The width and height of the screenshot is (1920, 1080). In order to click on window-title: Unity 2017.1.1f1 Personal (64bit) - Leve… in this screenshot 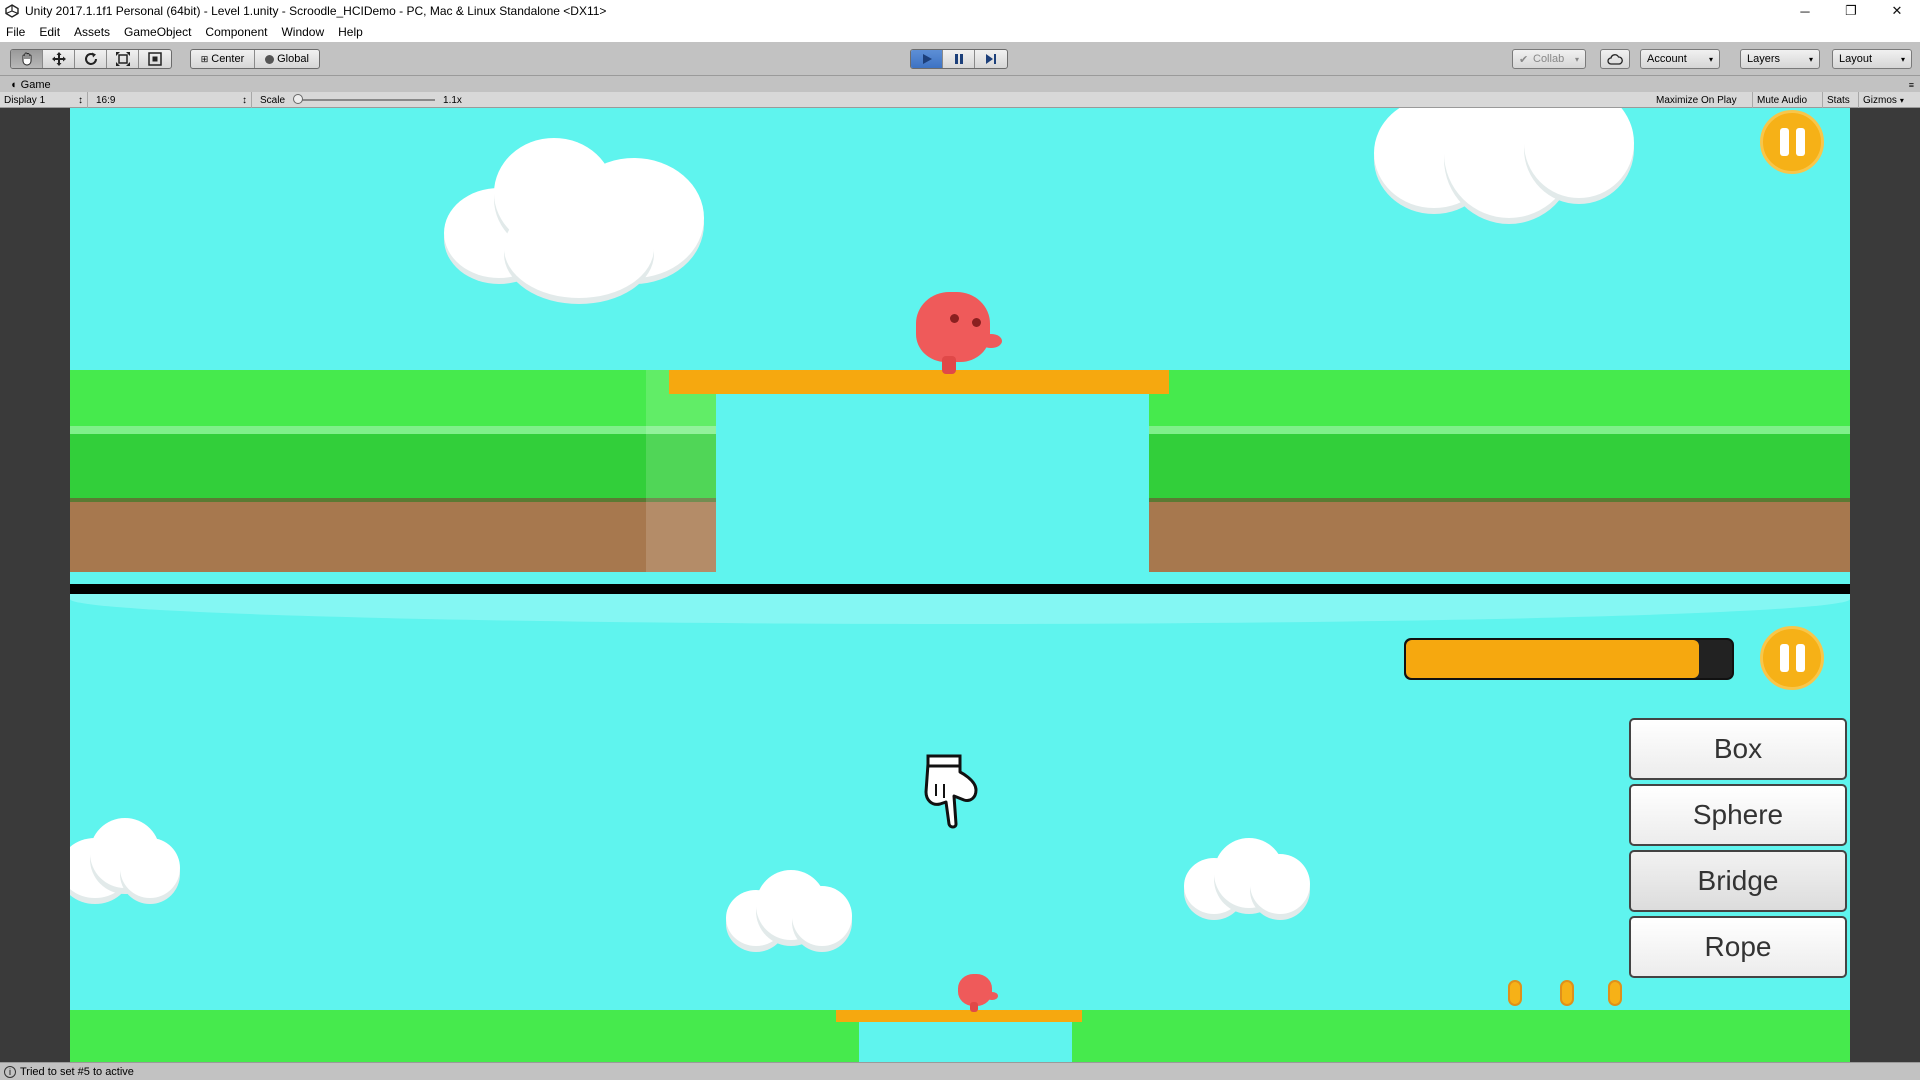, I will do `click(316, 11)`.